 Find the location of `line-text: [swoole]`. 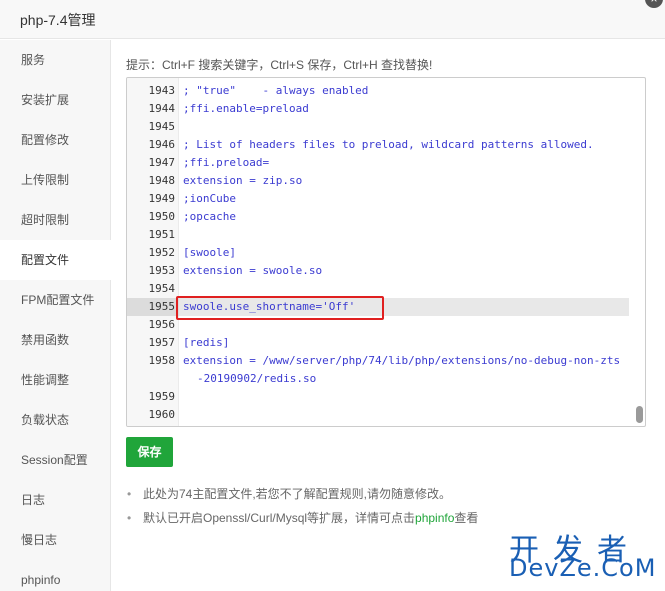

line-text: [swoole] is located at coordinates (209, 252).